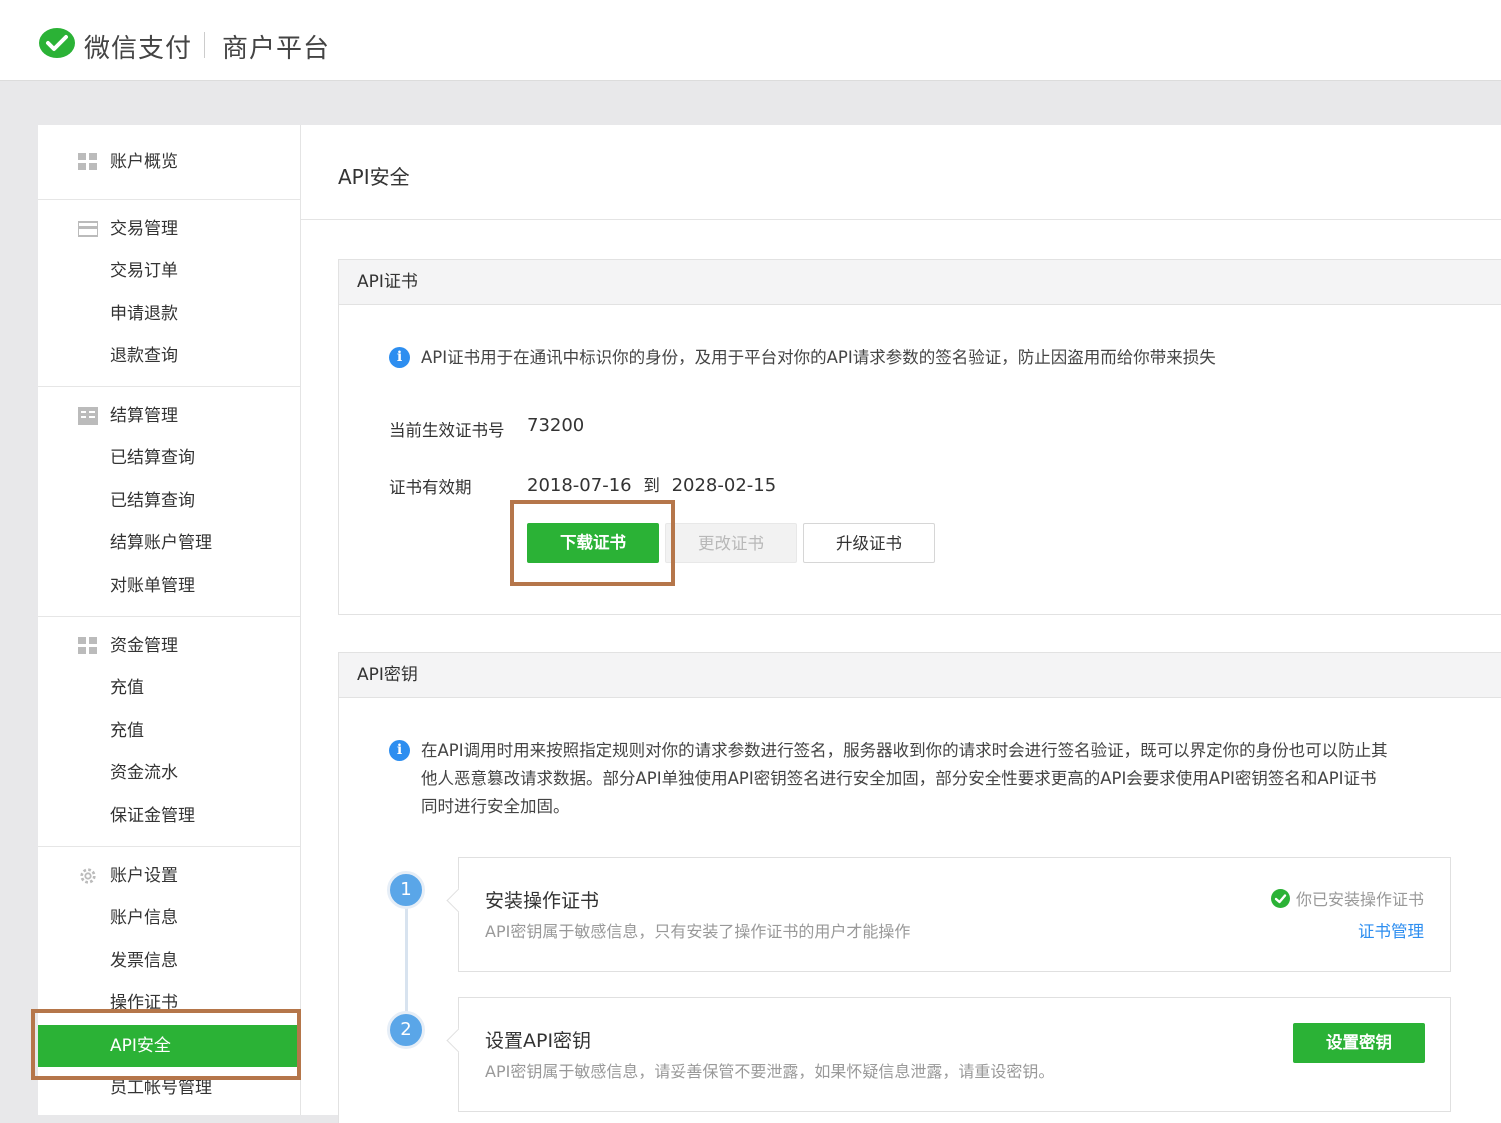  I want to click on cert-no-label: 当前生效证书号, so click(447, 430).